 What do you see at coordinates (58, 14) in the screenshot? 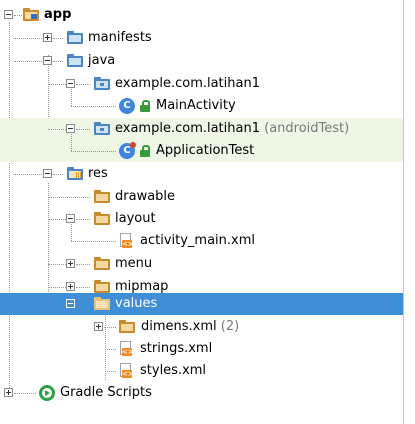
I see `tree-label: app` at bounding box center [58, 14].